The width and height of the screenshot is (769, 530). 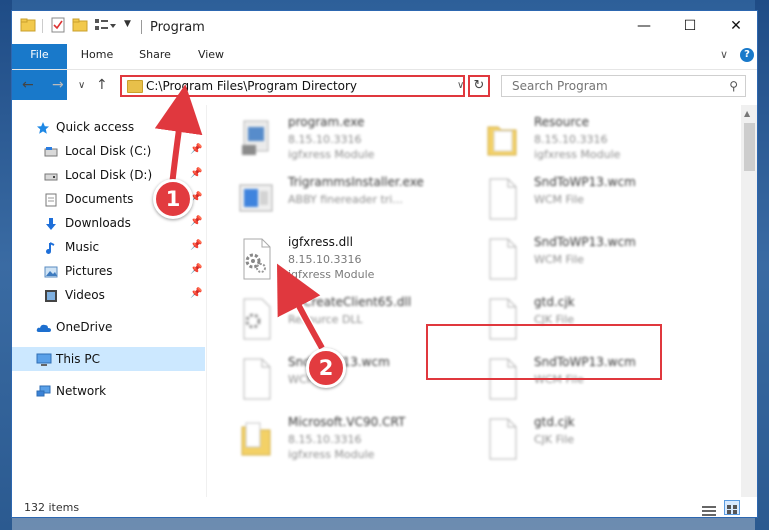 I want to click on close-button: ✕, so click(x=735, y=26).